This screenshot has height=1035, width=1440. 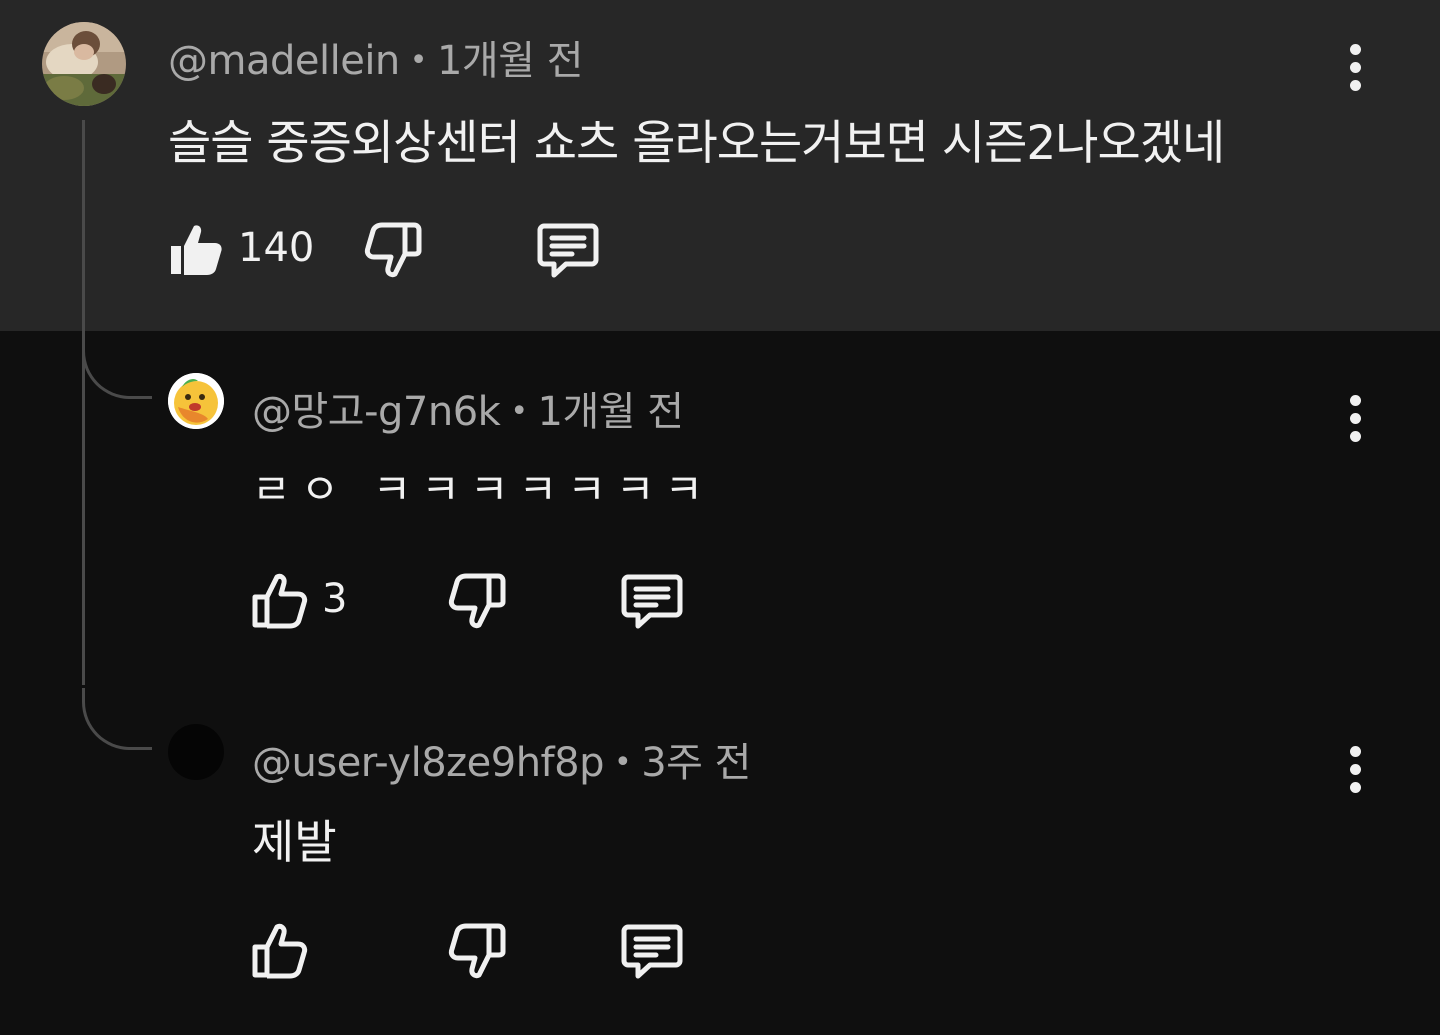 What do you see at coordinates (284, 61) in the screenshot?
I see `author-name: @madellein` at bounding box center [284, 61].